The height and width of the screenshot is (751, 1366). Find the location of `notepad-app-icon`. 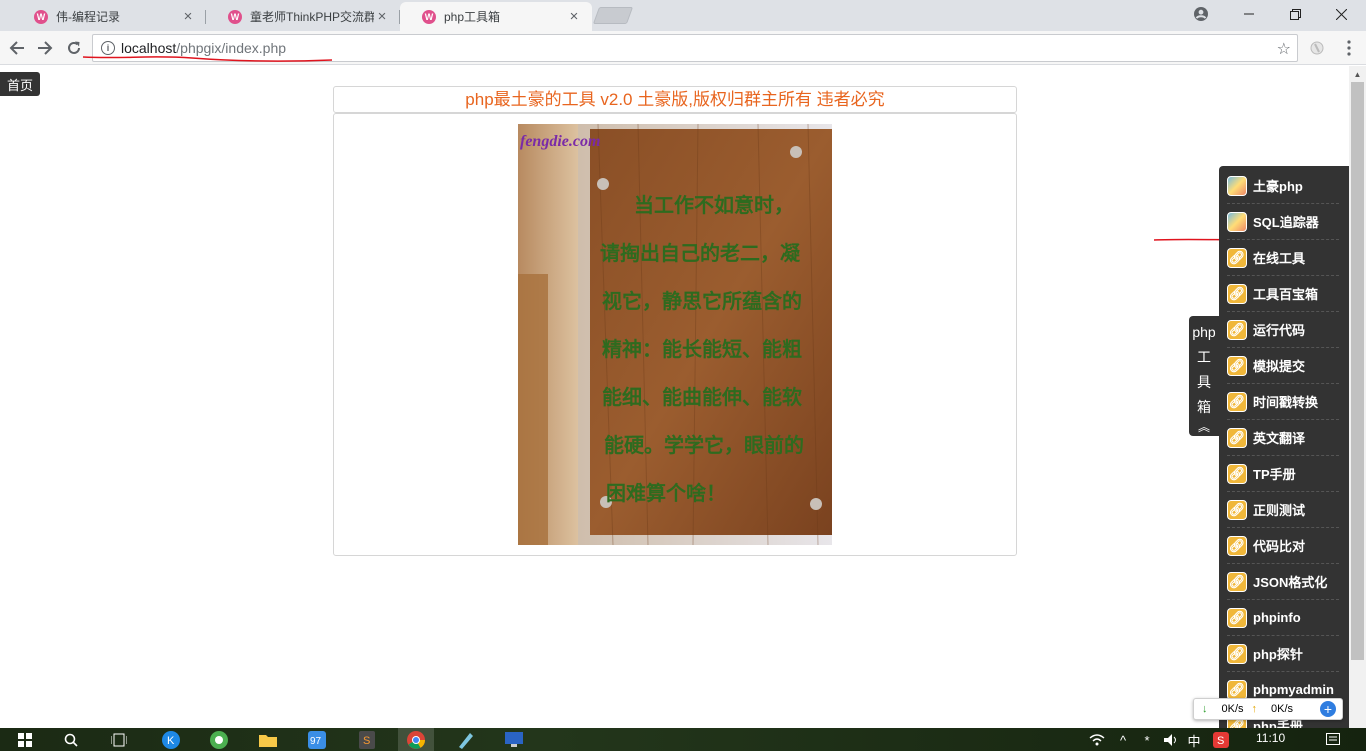

notepad-app-icon is located at coordinates (465, 740).